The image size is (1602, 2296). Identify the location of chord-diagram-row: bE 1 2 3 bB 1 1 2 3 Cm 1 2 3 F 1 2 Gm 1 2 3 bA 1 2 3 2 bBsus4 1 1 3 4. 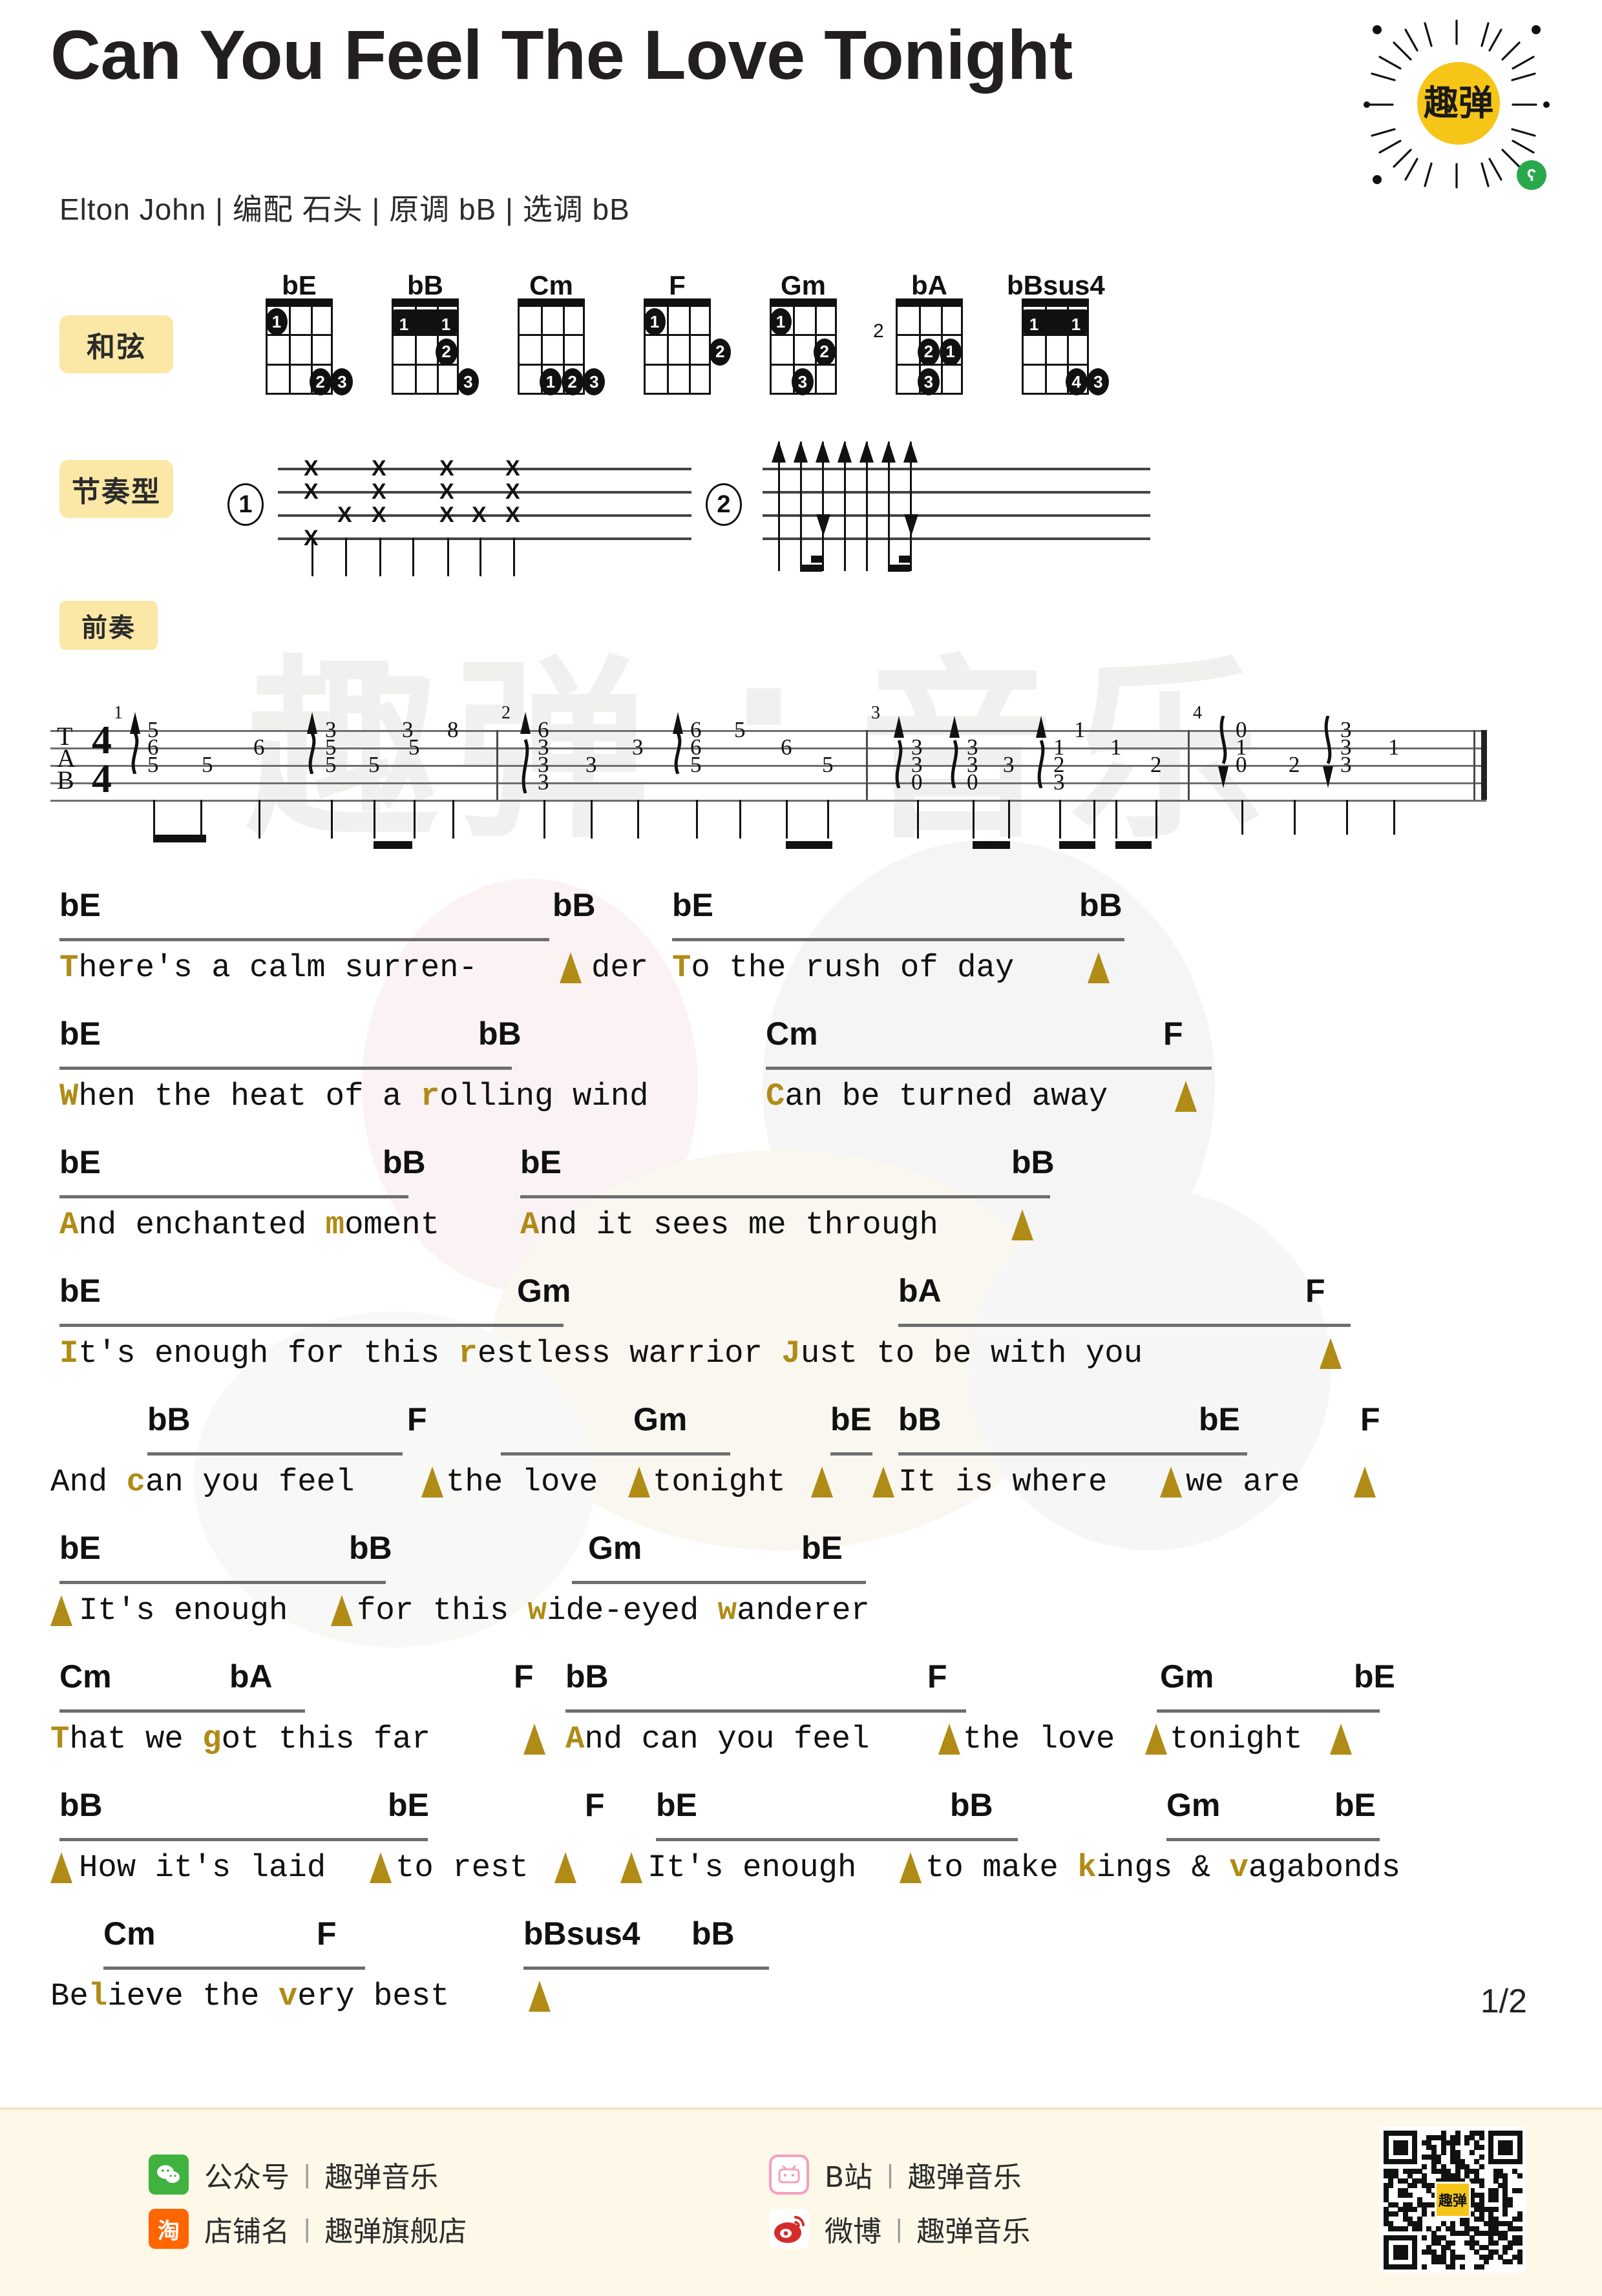
(801, 345).